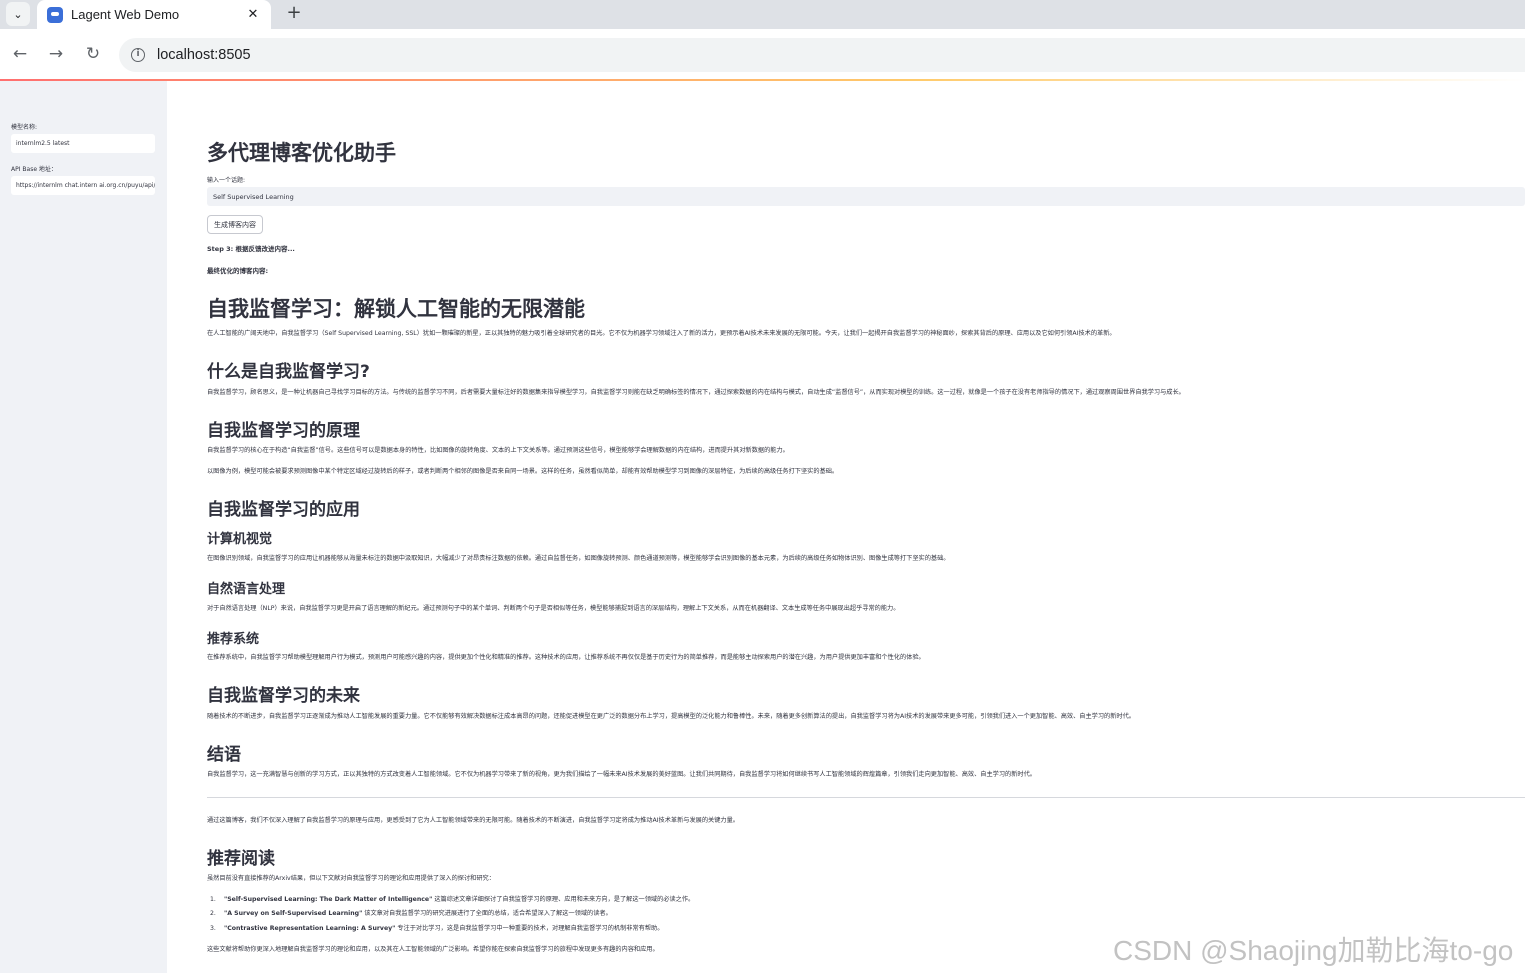  What do you see at coordinates (283, 510) in the screenshot?
I see `section-heading-applications: 自我监督学习的应用` at bounding box center [283, 510].